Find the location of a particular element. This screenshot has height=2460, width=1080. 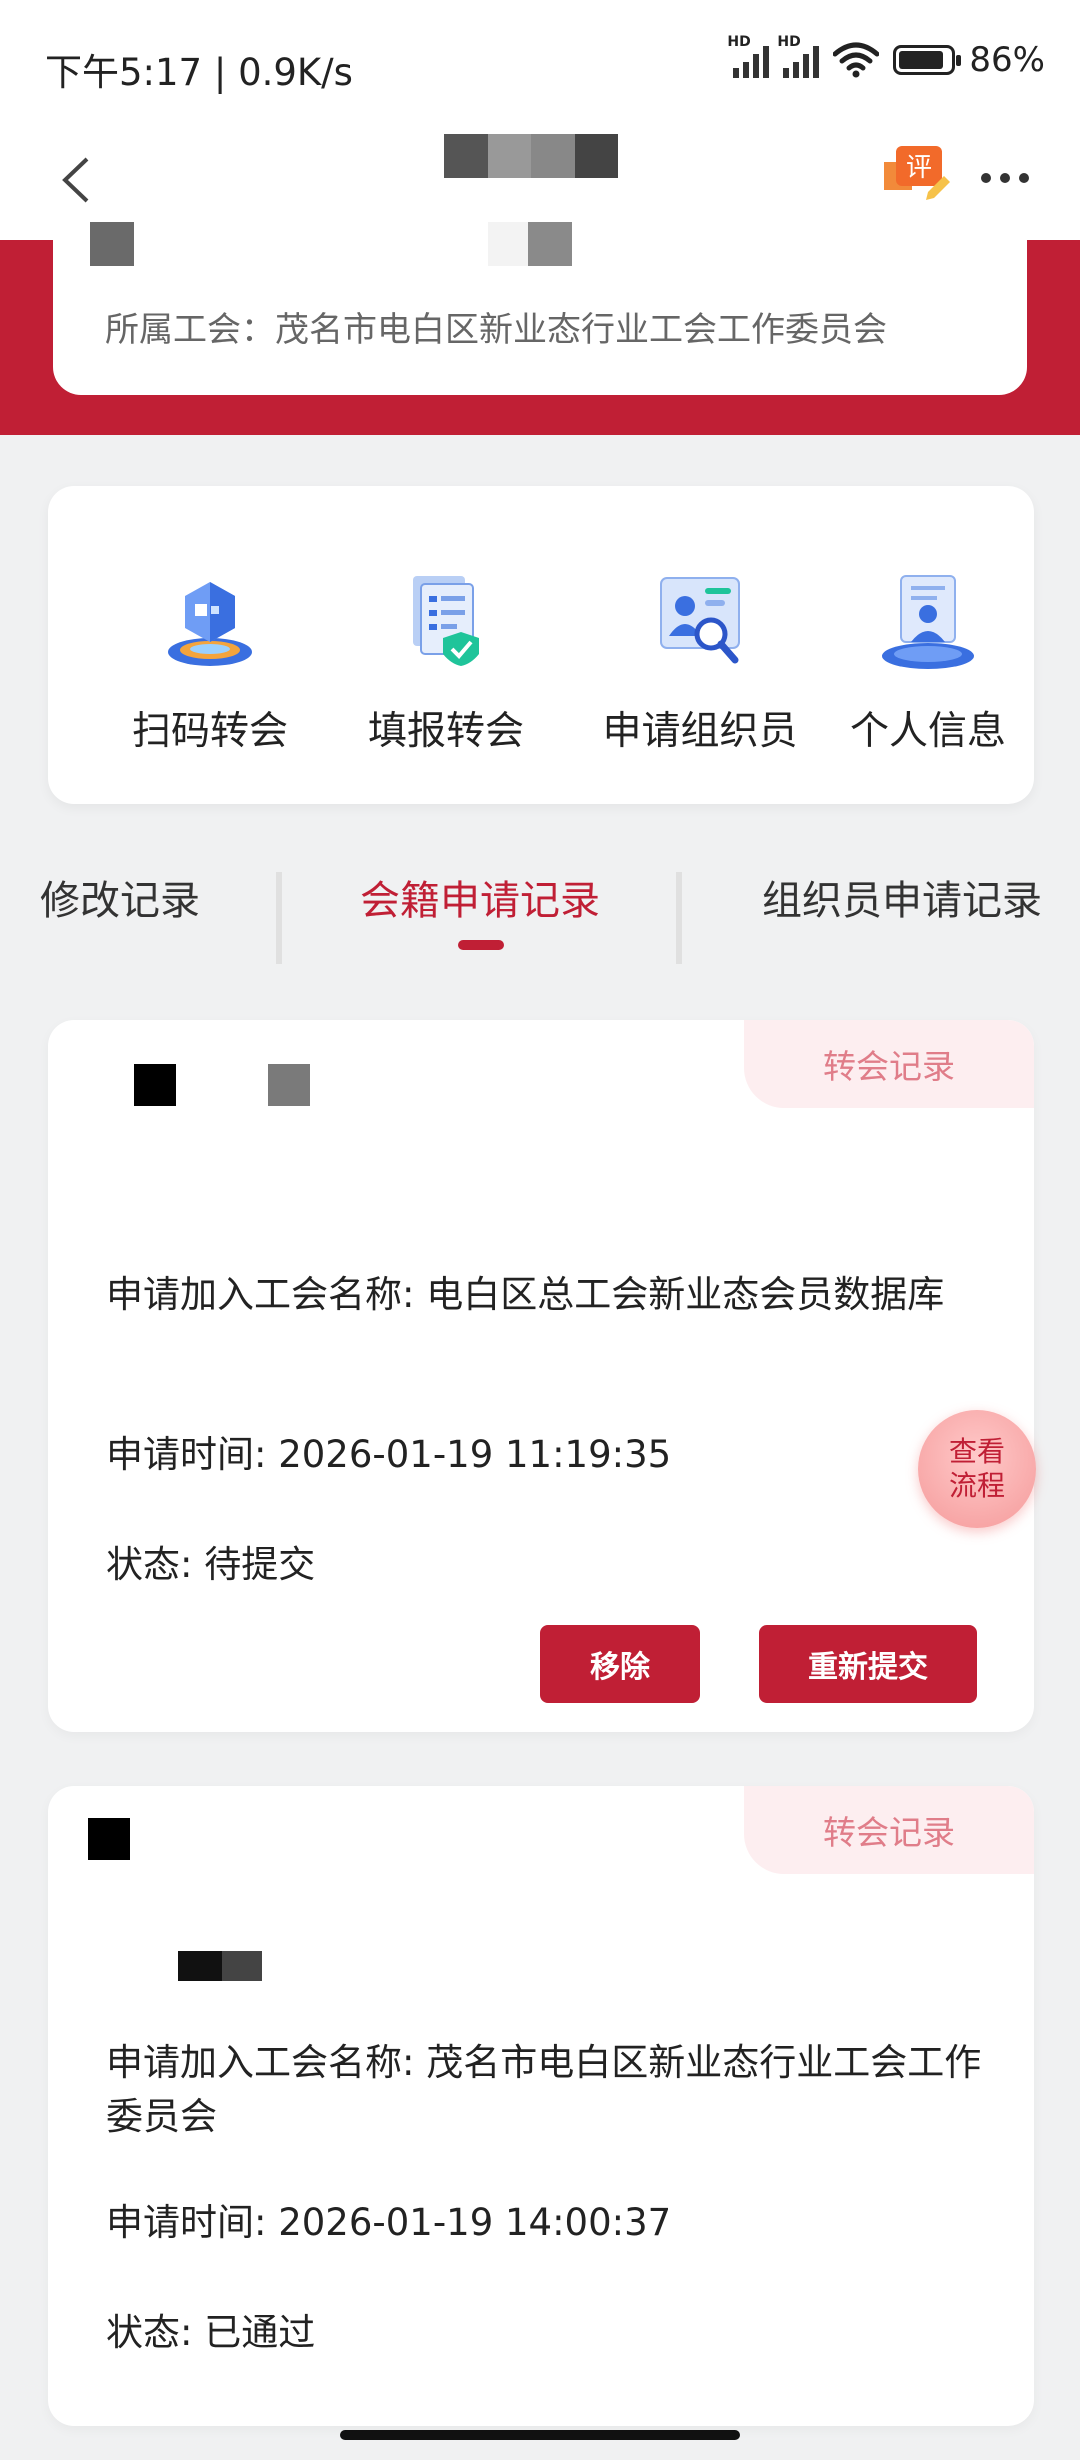

wifi-icon is located at coordinates (856, 60).